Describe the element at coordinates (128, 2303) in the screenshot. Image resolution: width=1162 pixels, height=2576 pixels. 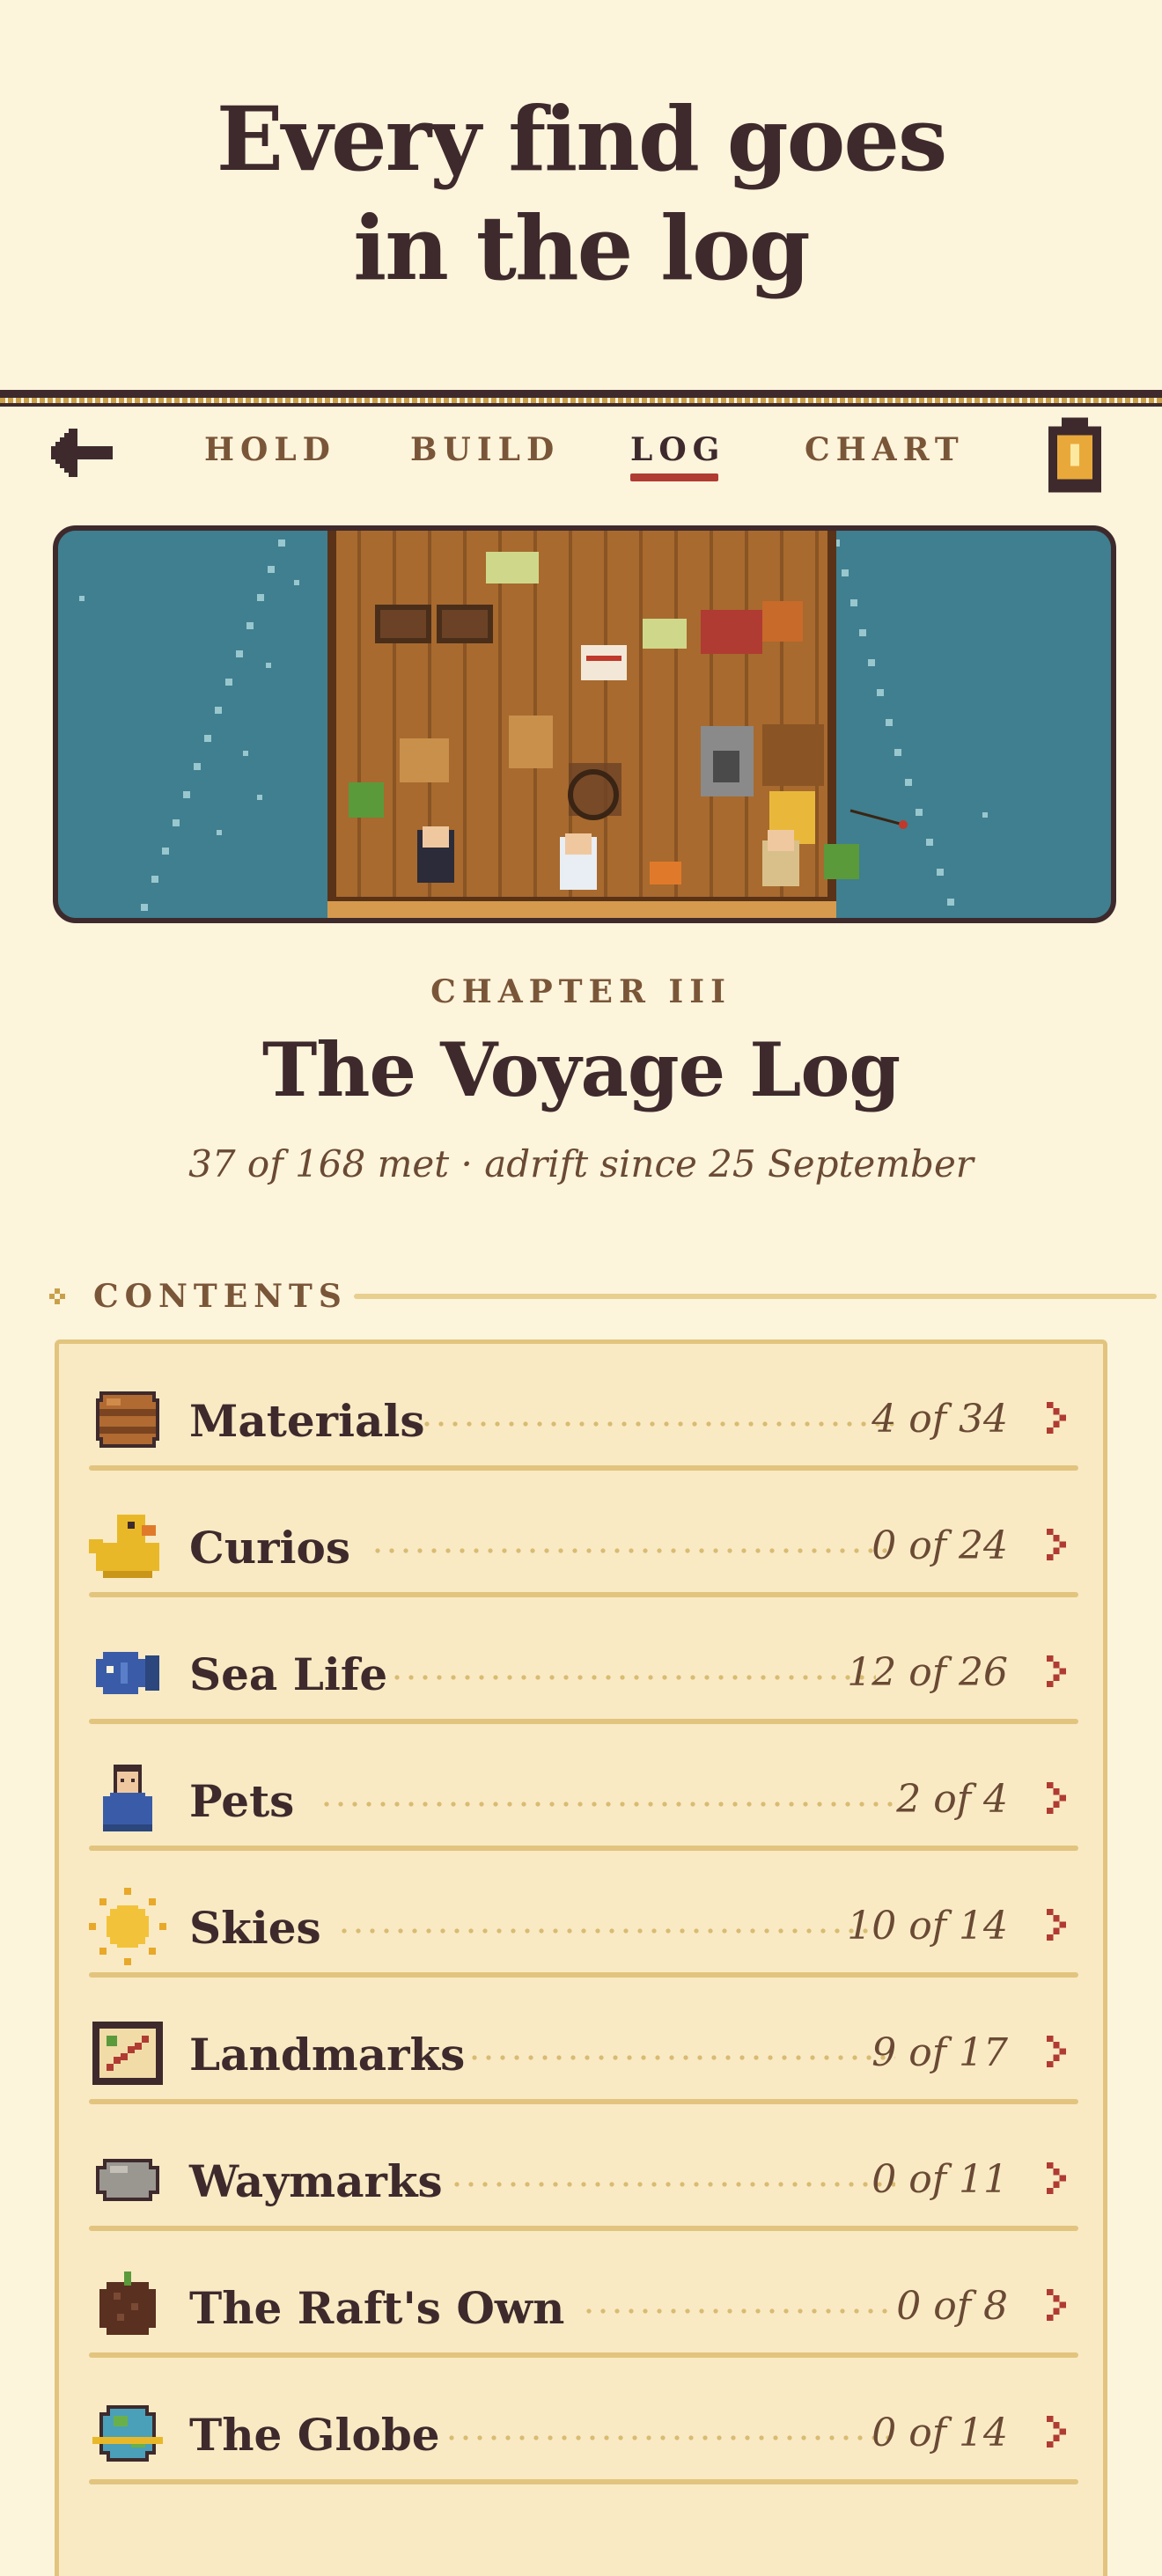
I see `coconut-icon` at that location.